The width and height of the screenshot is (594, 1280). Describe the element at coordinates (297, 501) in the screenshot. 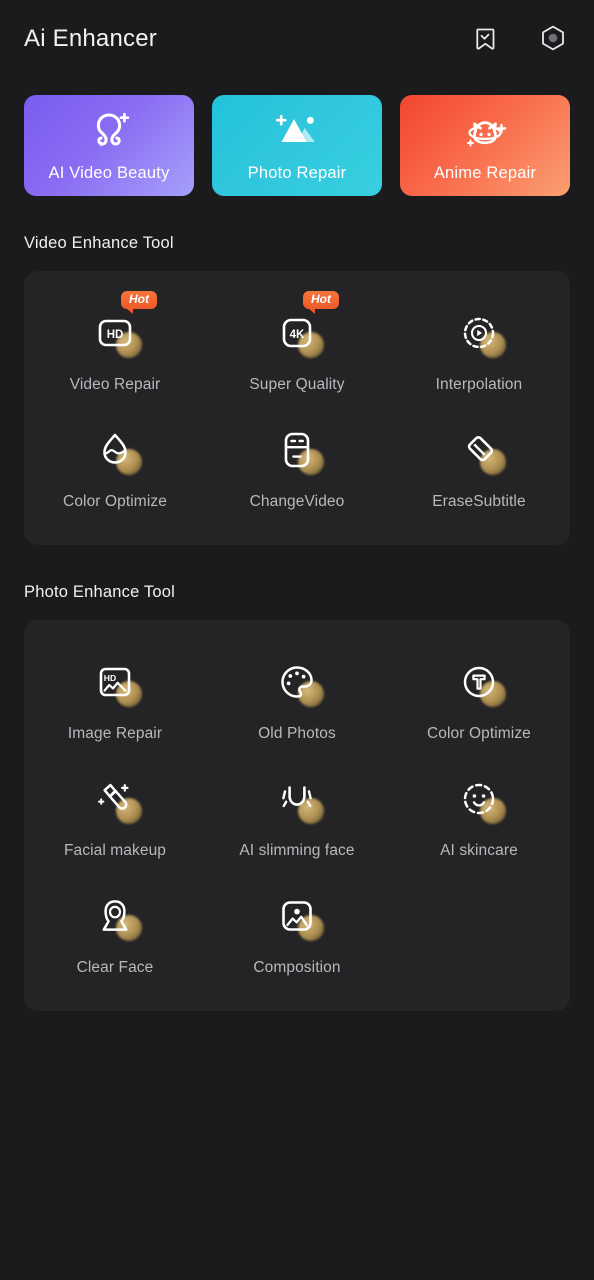

I see `tool-label: ChangeVideo` at that location.